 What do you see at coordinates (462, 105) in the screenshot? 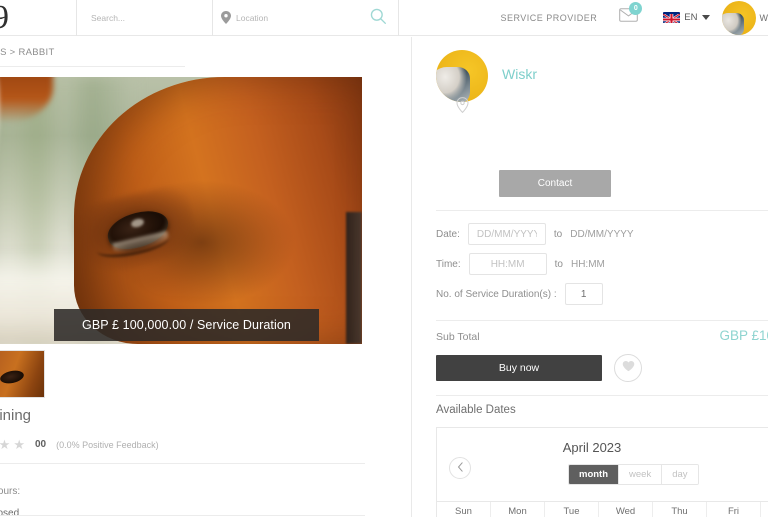
I see `provider-location-pin-icon` at bounding box center [462, 105].